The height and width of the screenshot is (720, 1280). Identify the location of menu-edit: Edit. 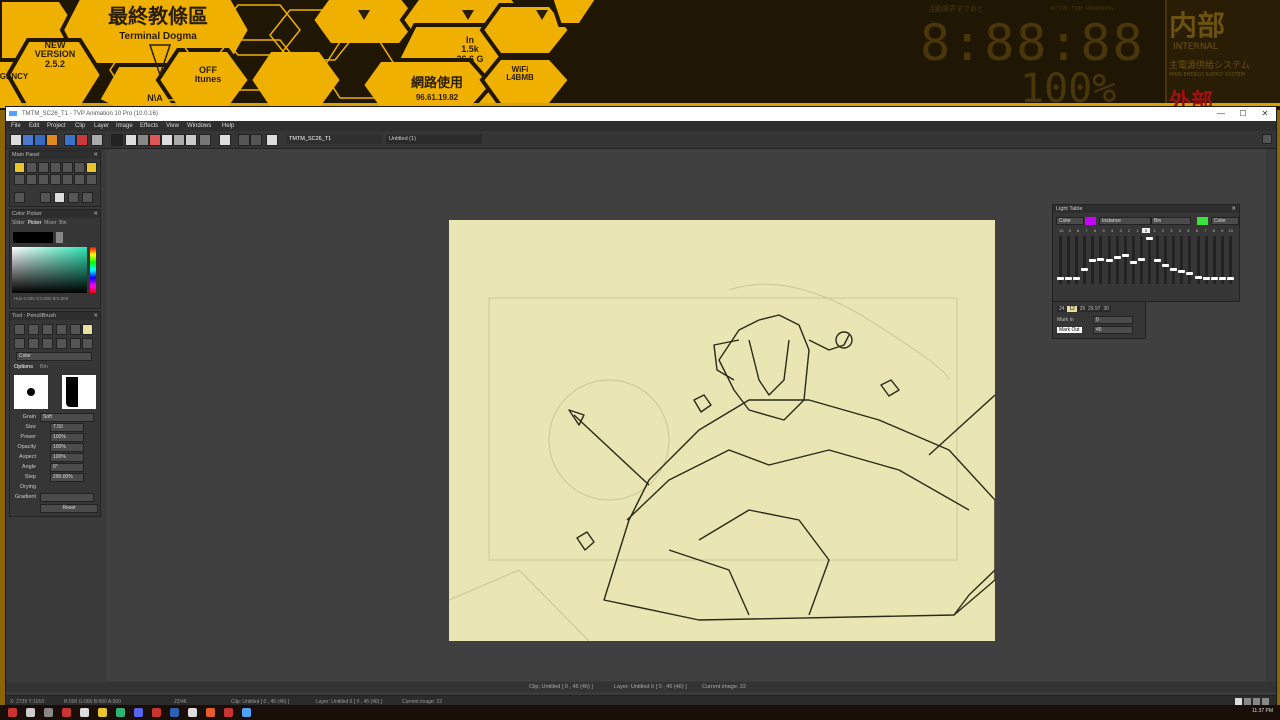
(34, 126).